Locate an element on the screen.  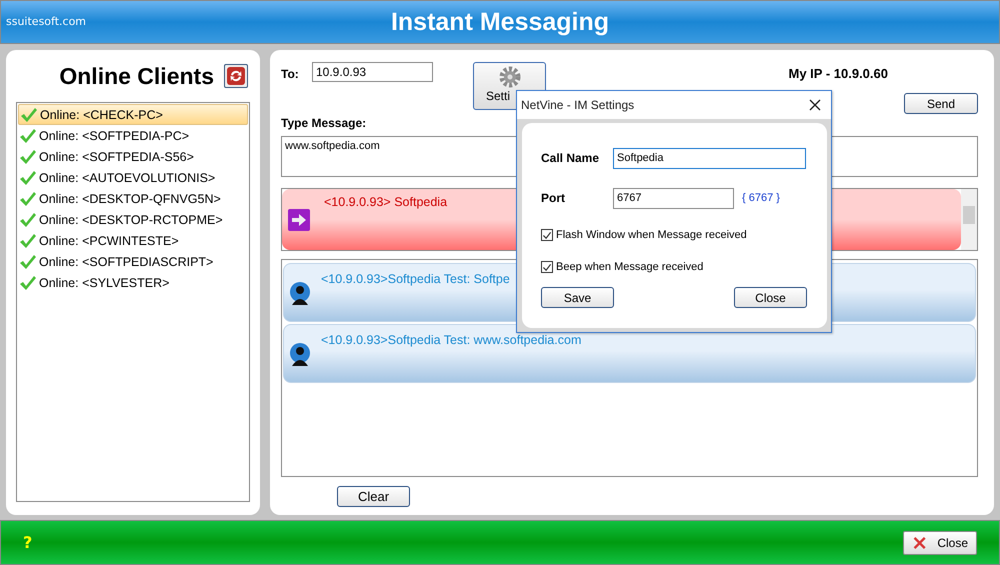
message-text: <10.9.0.93>Softpedia Test: Softpe is located at coordinates (415, 279).